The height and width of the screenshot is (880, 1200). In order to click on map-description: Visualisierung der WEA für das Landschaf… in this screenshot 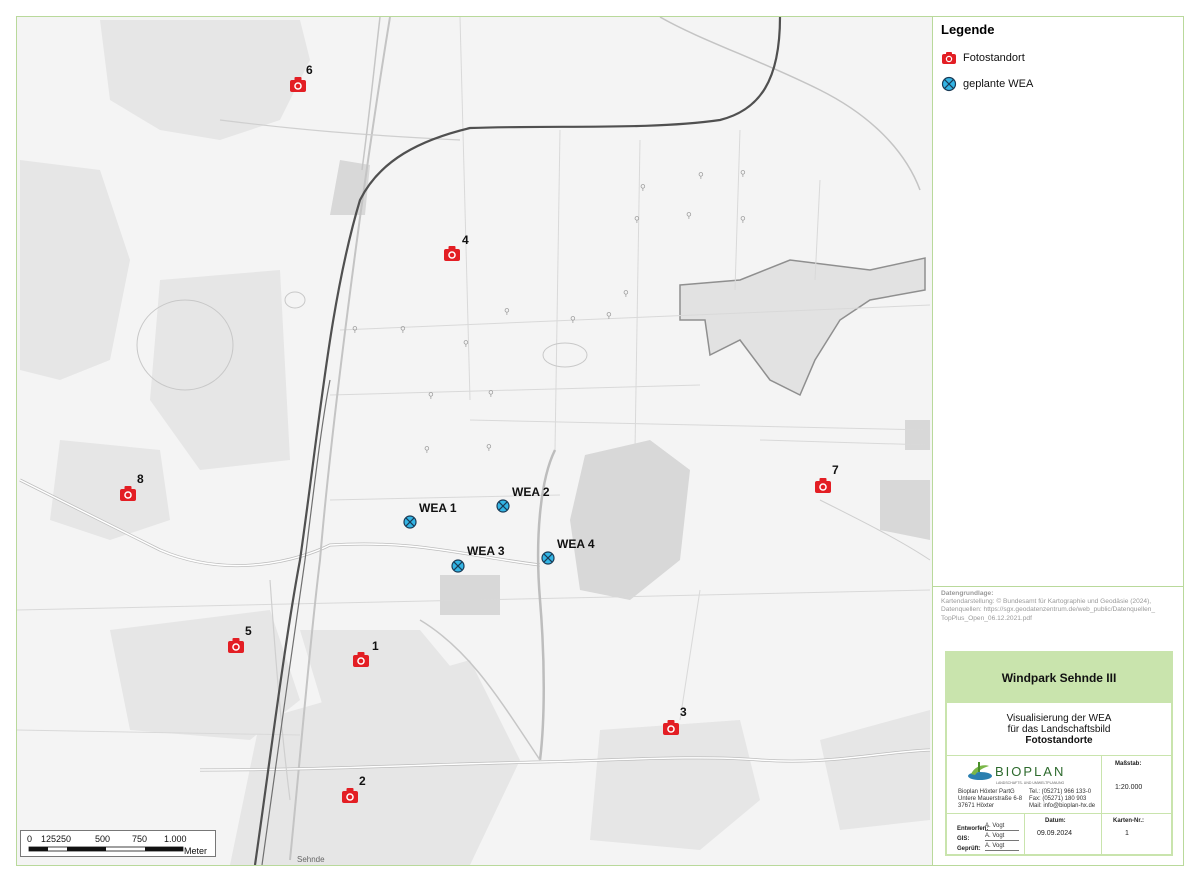, I will do `click(1059, 729)`.